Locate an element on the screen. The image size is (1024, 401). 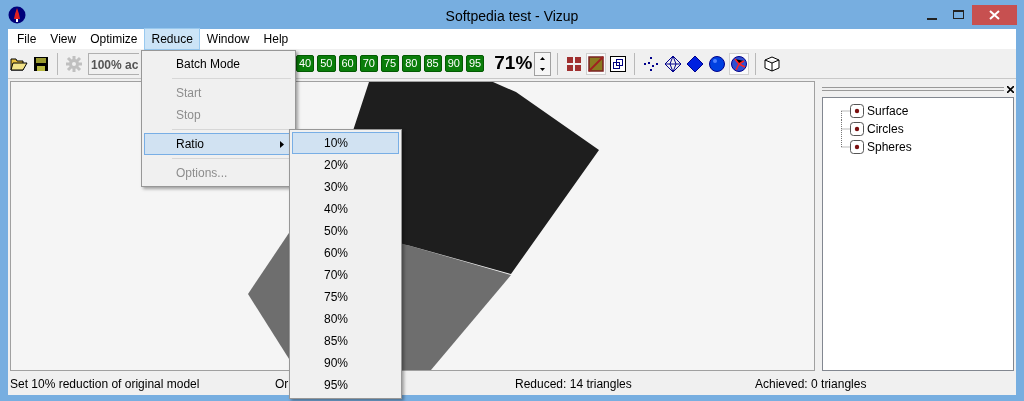
menu-item: 90% is located at coordinates (345, 363).